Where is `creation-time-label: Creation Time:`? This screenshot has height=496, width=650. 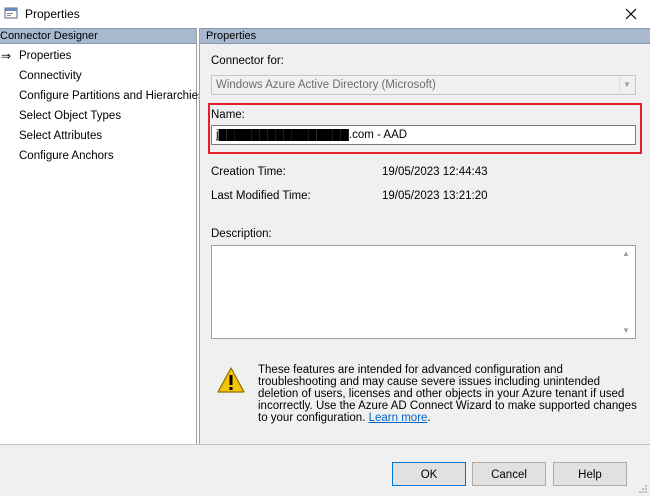
creation-time-label: Creation Time: is located at coordinates (248, 172).